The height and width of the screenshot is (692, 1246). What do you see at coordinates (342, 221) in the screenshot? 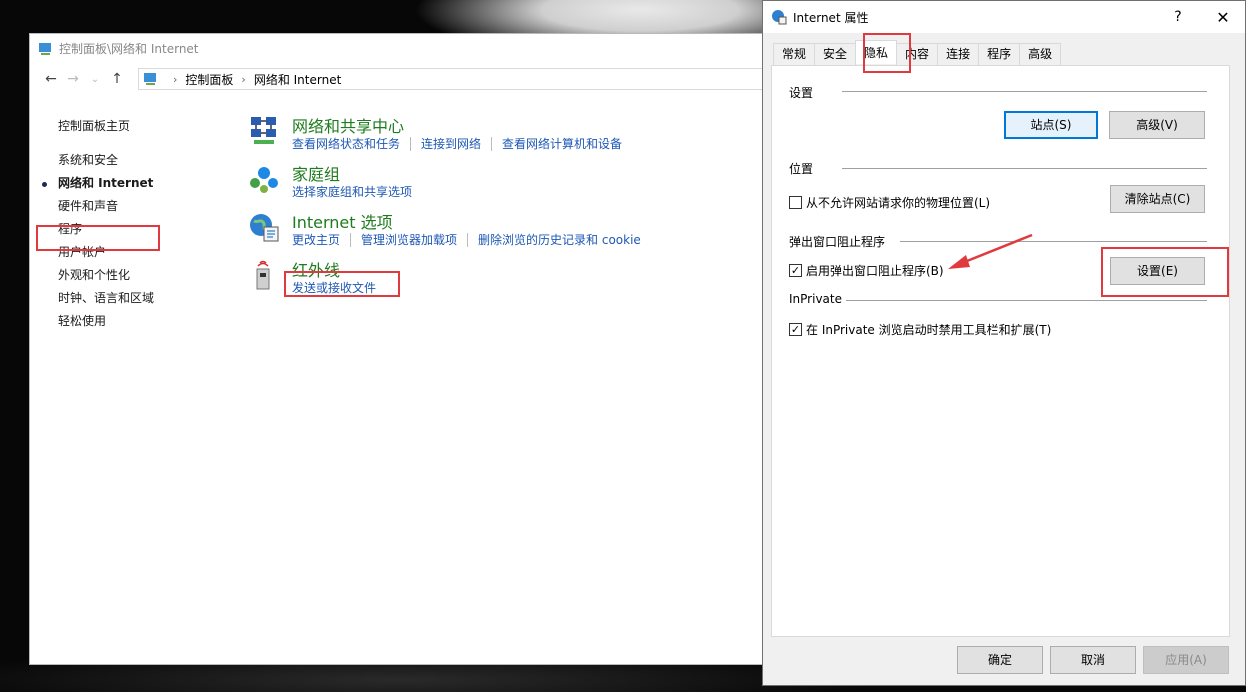
I see `category-title: Internet 选项` at bounding box center [342, 221].